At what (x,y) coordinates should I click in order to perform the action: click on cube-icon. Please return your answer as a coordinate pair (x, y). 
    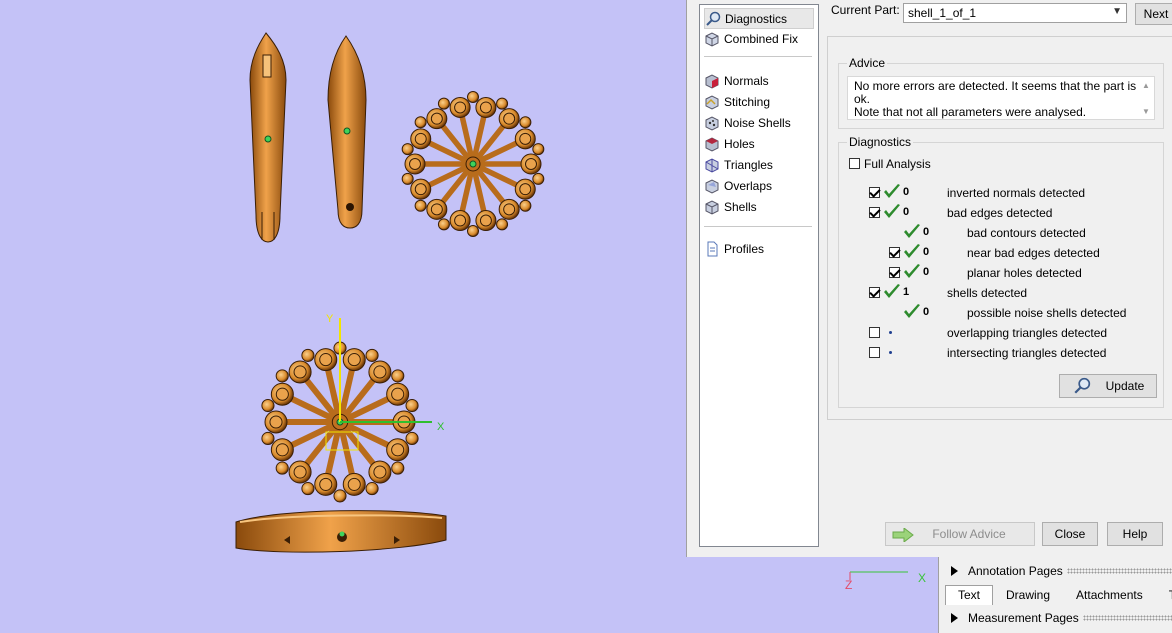
    Looking at the image, I should click on (712, 39).